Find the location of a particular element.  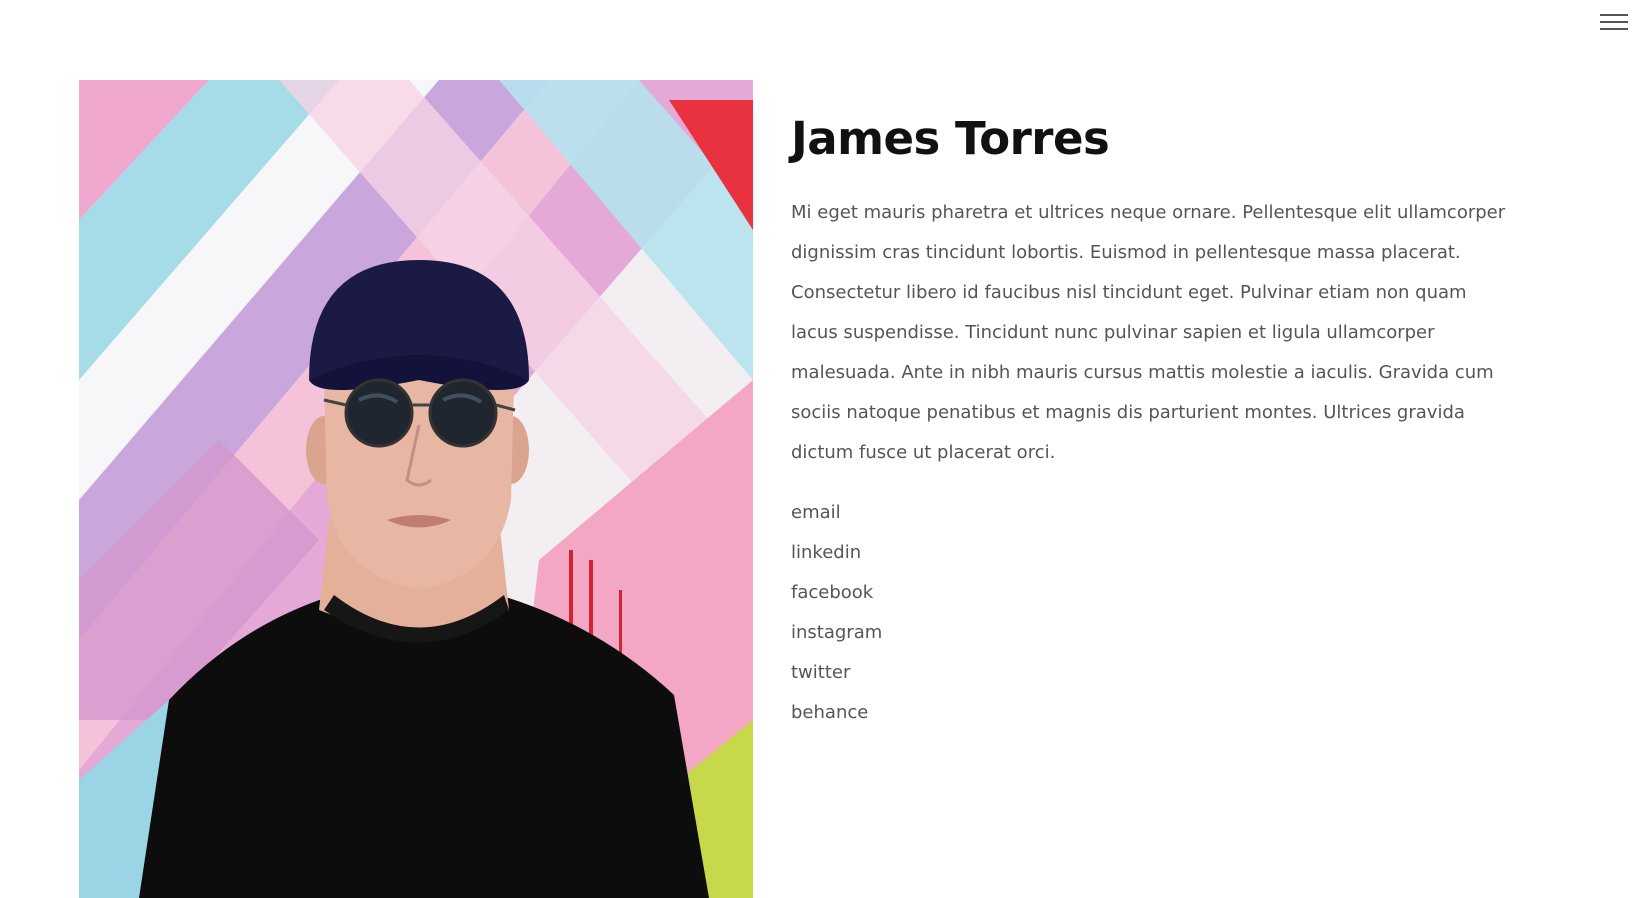

email-link: email is located at coordinates (816, 512).